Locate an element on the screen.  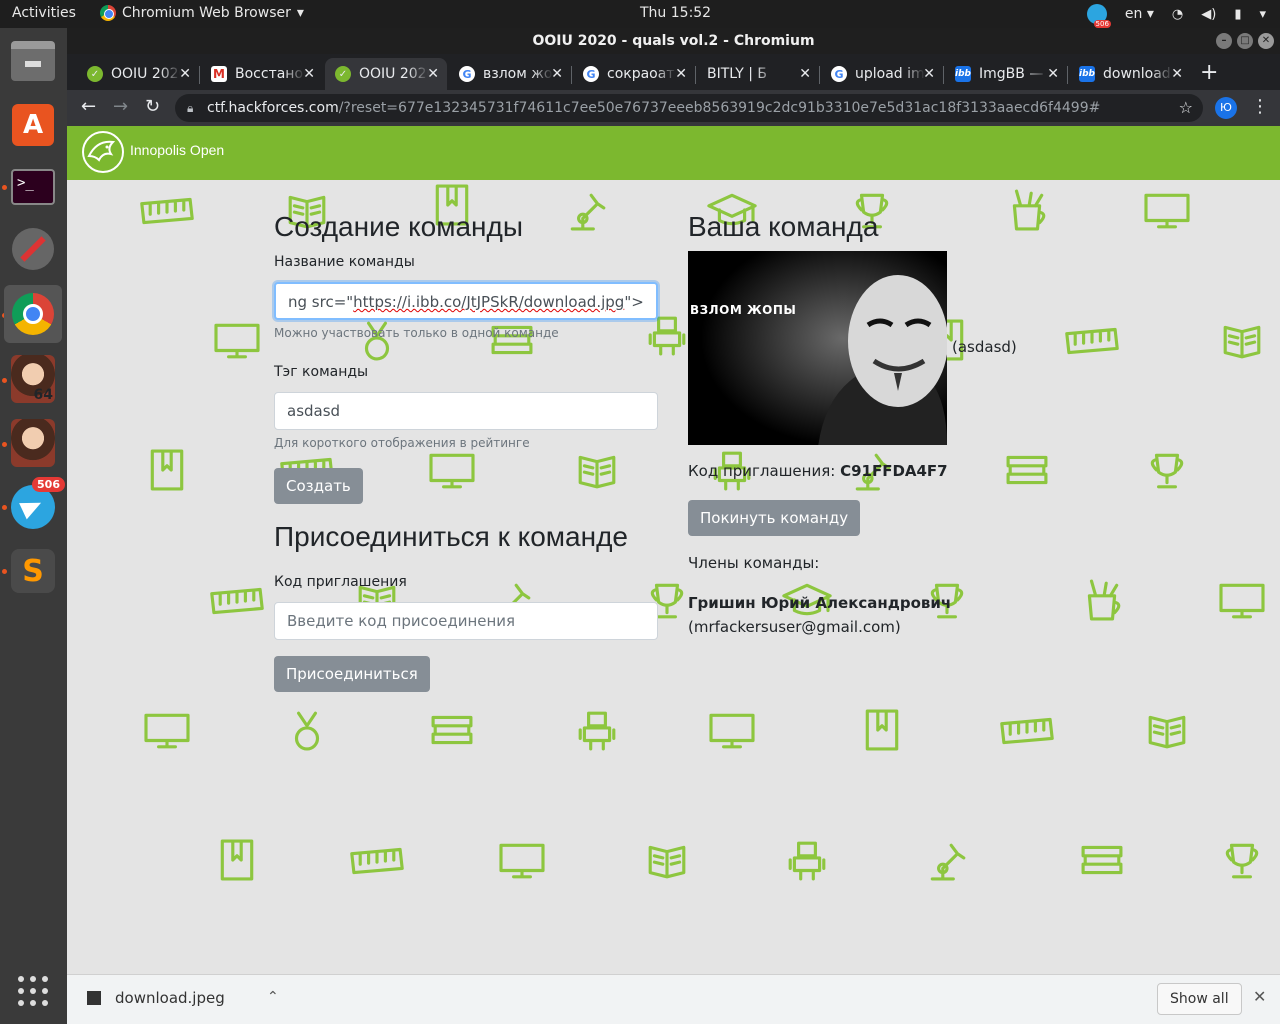
bookmark-star-icon: ☆ is located at coordinates (1186, 108).